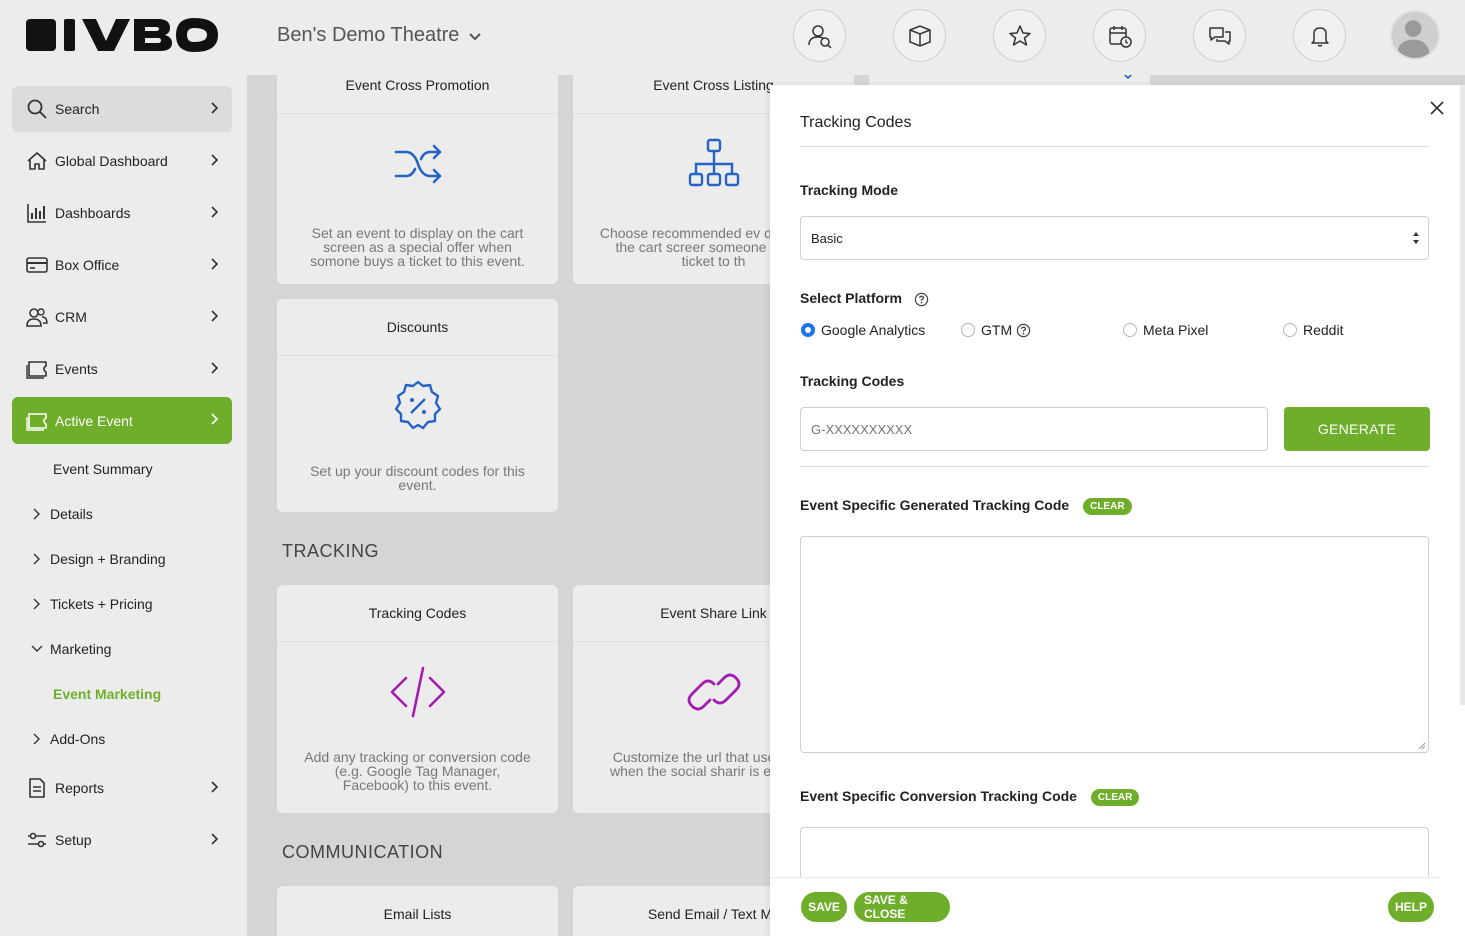 Image resolution: width=1465 pixels, height=936 pixels. What do you see at coordinates (363, 852) in the screenshot?
I see `section-heading-communication: COMMUNICATION` at bounding box center [363, 852].